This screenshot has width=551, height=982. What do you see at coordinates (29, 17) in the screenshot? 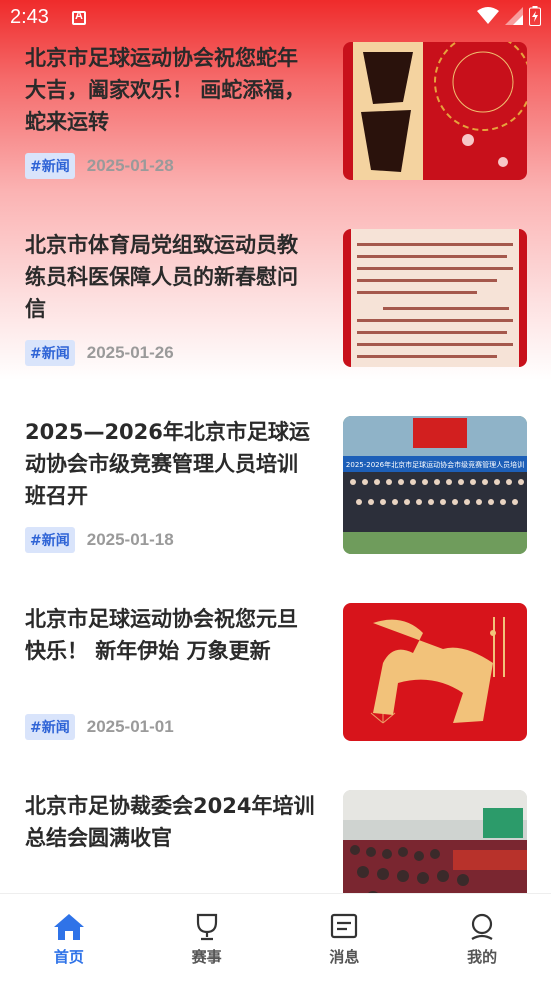
I see `status-time: 2:43` at bounding box center [29, 17].